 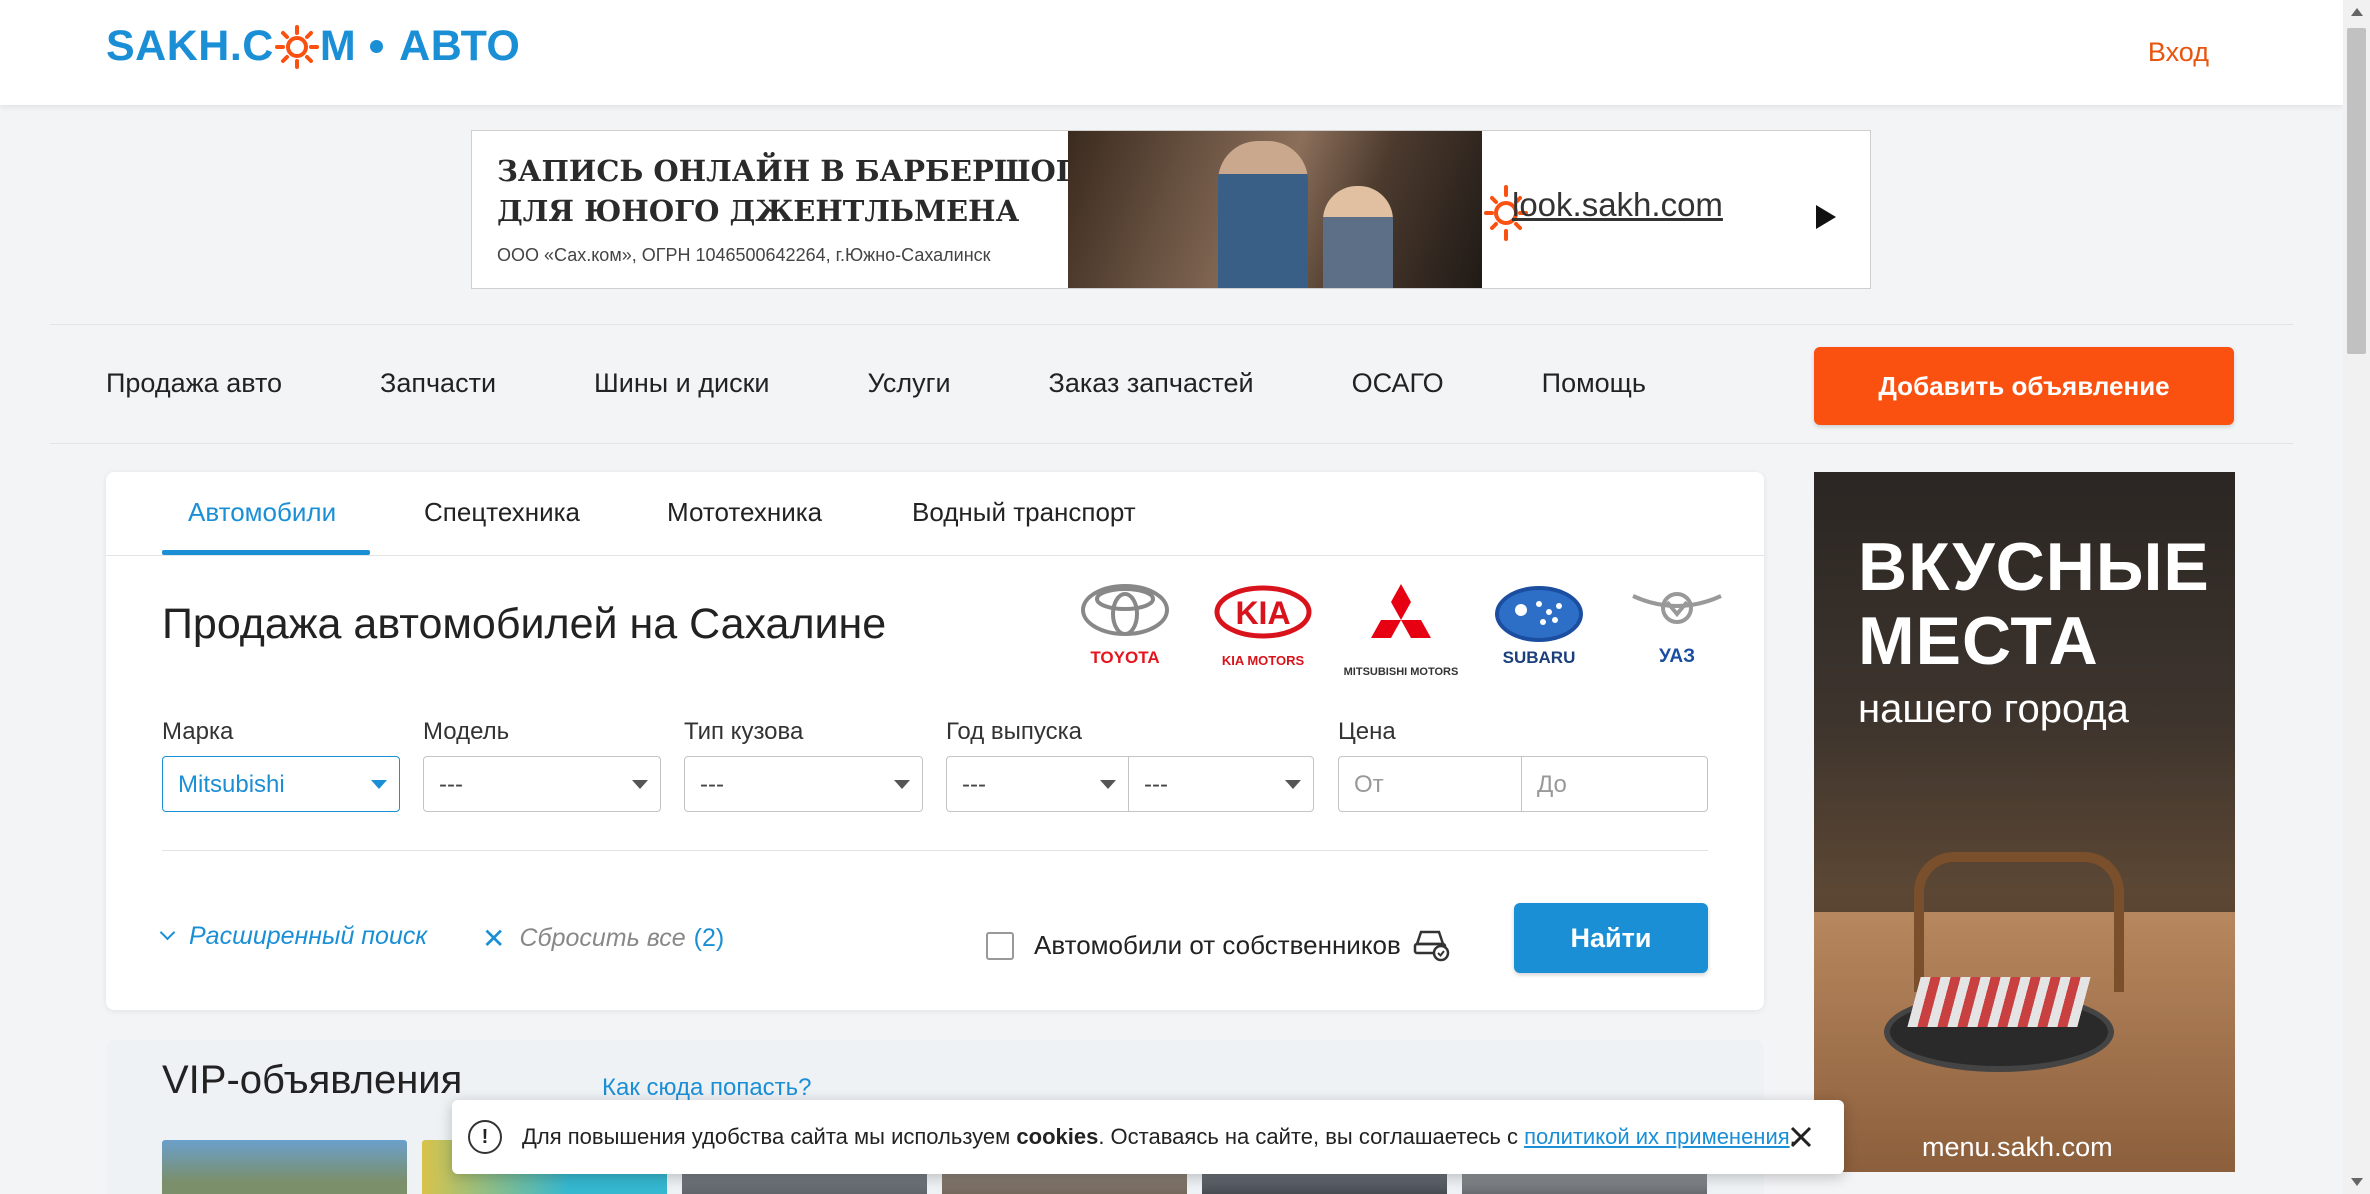 What do you see at coordinates (1401, 672) in the screenshot?
I see `brand-label-mitsubishi: MITSUBISHI MOTORS` at bounding box center [1401, 672].